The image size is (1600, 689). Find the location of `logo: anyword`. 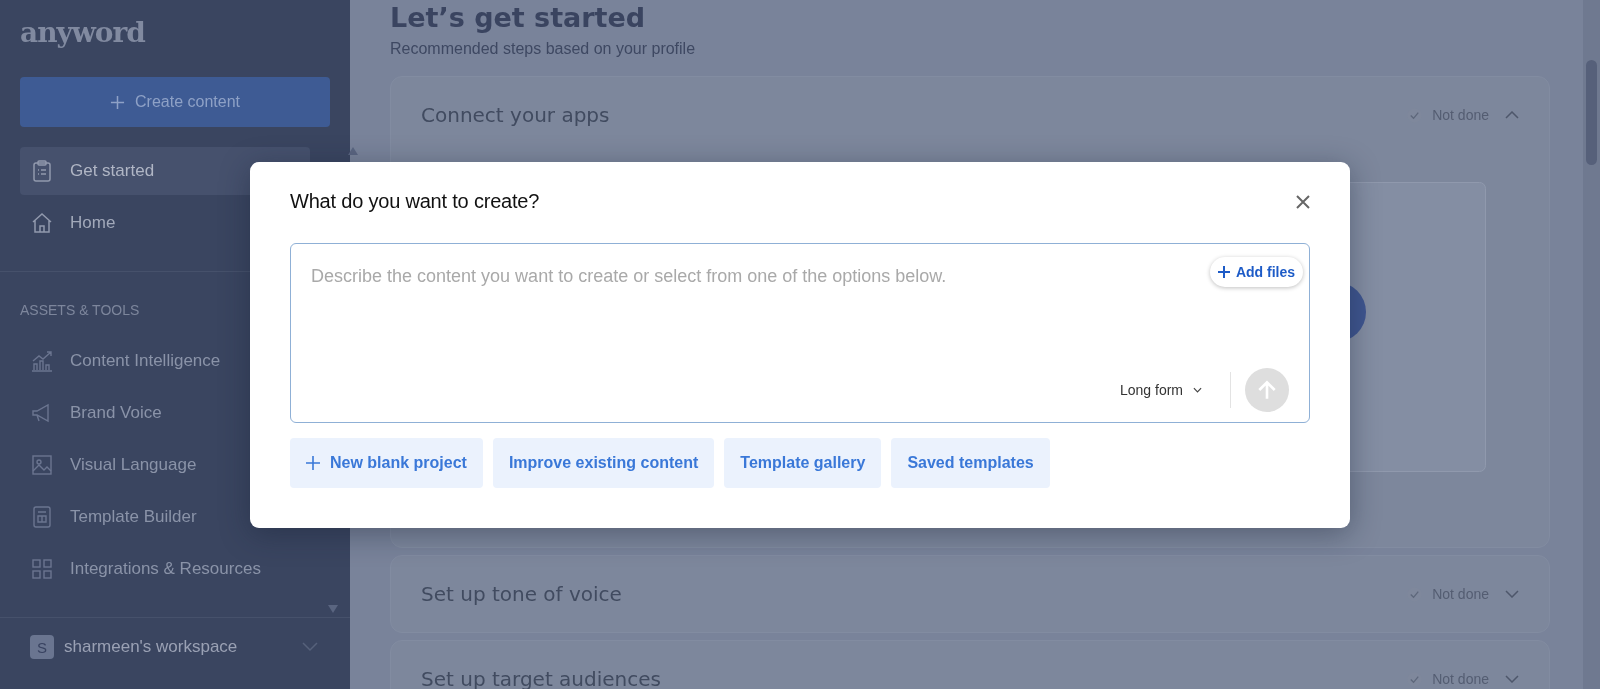

logo: anyword is located at coordinates (82, 34).